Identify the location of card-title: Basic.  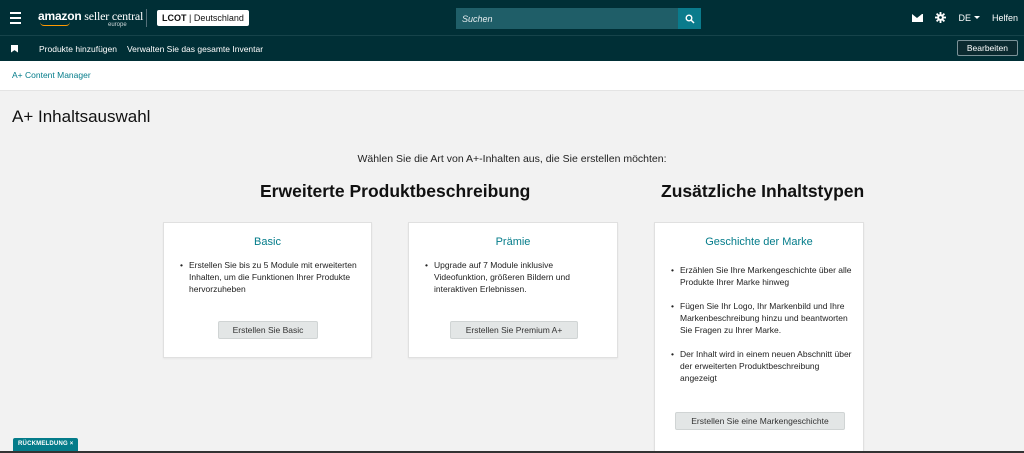
(267, 242).